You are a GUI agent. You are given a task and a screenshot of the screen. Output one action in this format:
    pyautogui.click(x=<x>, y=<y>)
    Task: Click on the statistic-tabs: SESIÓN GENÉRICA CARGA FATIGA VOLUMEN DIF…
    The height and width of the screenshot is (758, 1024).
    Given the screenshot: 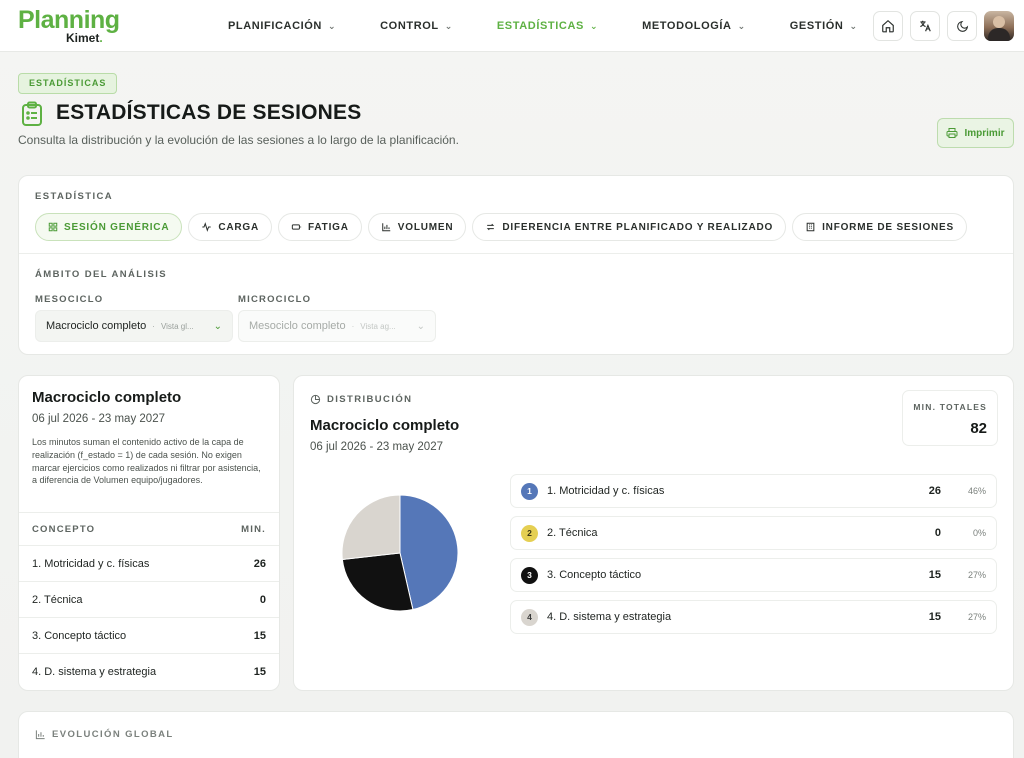 What is the action you would take?
    pyautogui.click(x=501, y=227)
    